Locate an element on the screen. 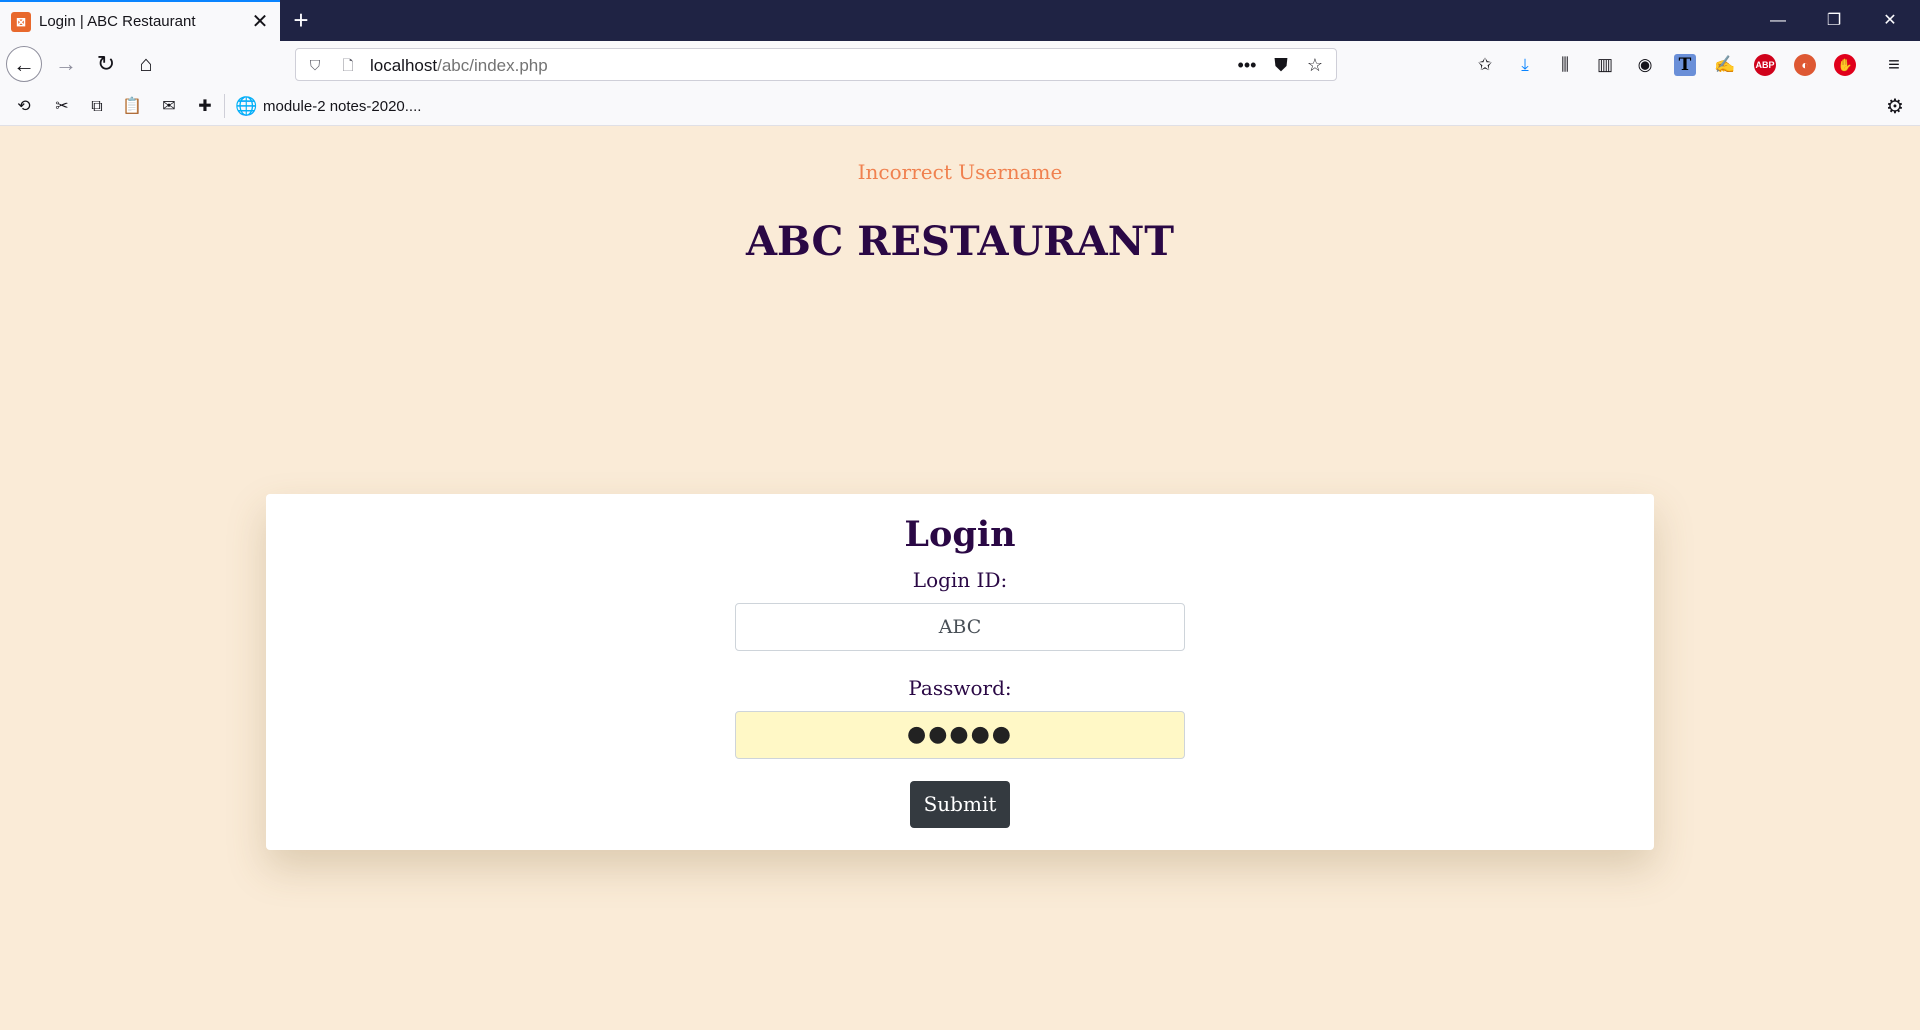  translate-extension-icon: T is located at coordinates (1685, 65).